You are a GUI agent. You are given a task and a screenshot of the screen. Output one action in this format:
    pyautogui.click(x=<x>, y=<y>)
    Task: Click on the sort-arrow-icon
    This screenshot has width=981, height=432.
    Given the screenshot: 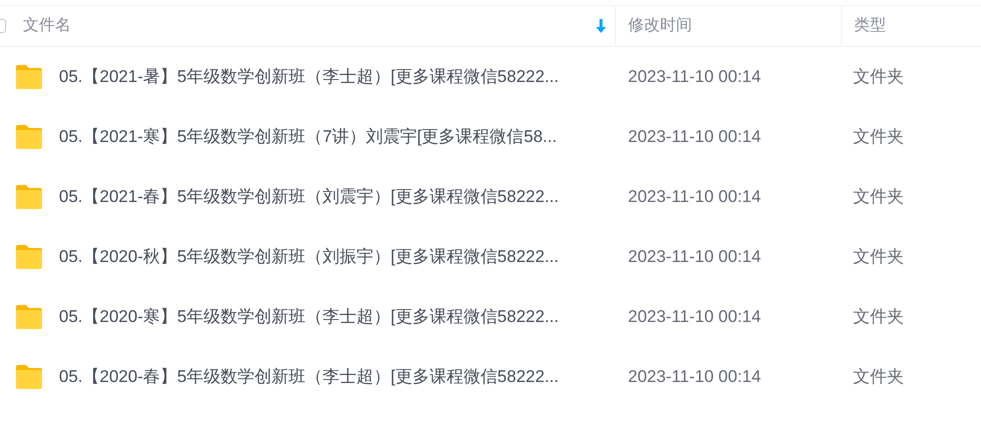 What is the action you would take?
    pyautogui.click(x=601, y=26)
    